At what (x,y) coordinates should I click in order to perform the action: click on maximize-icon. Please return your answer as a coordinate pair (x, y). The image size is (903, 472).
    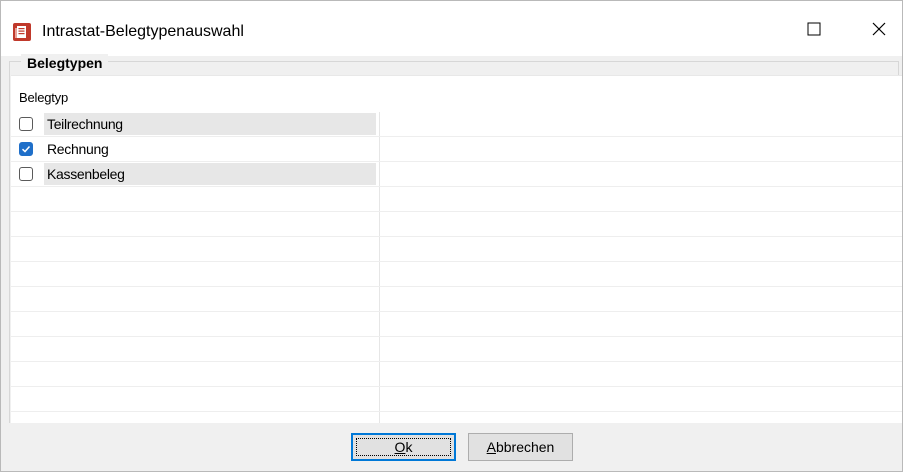
    Looking at the image, I should click on (813, 28).